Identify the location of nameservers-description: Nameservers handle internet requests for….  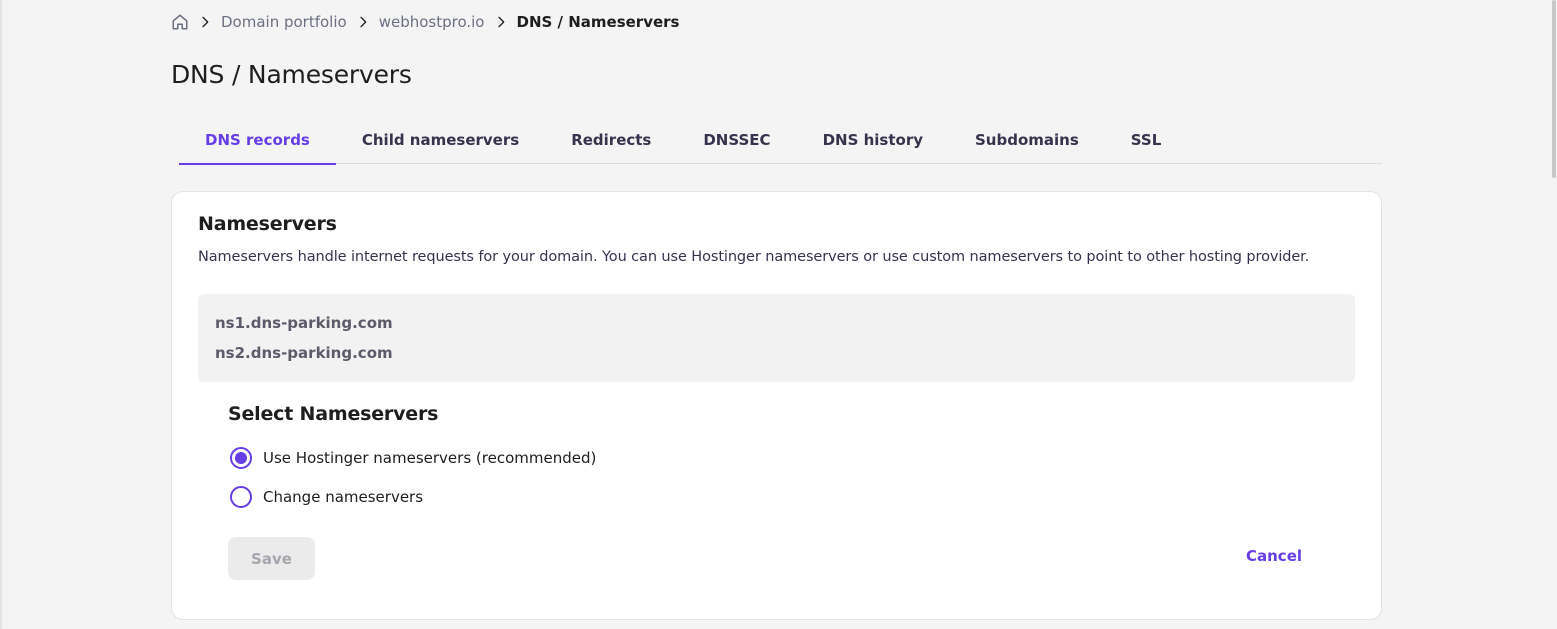
(754, 257).